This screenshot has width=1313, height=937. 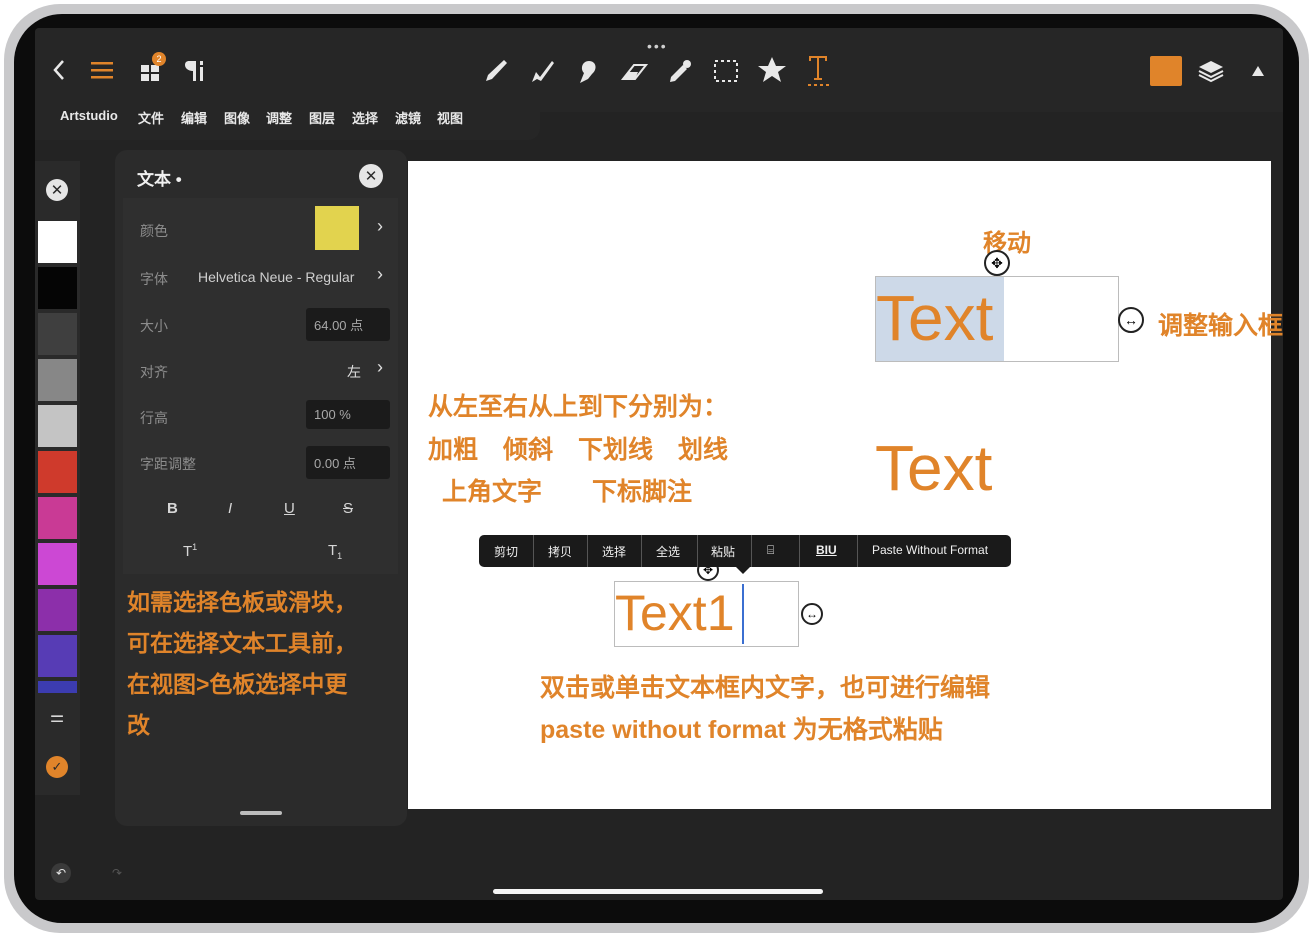 I want to click on menu-adjust: 调整, so click(x=279, y=117).